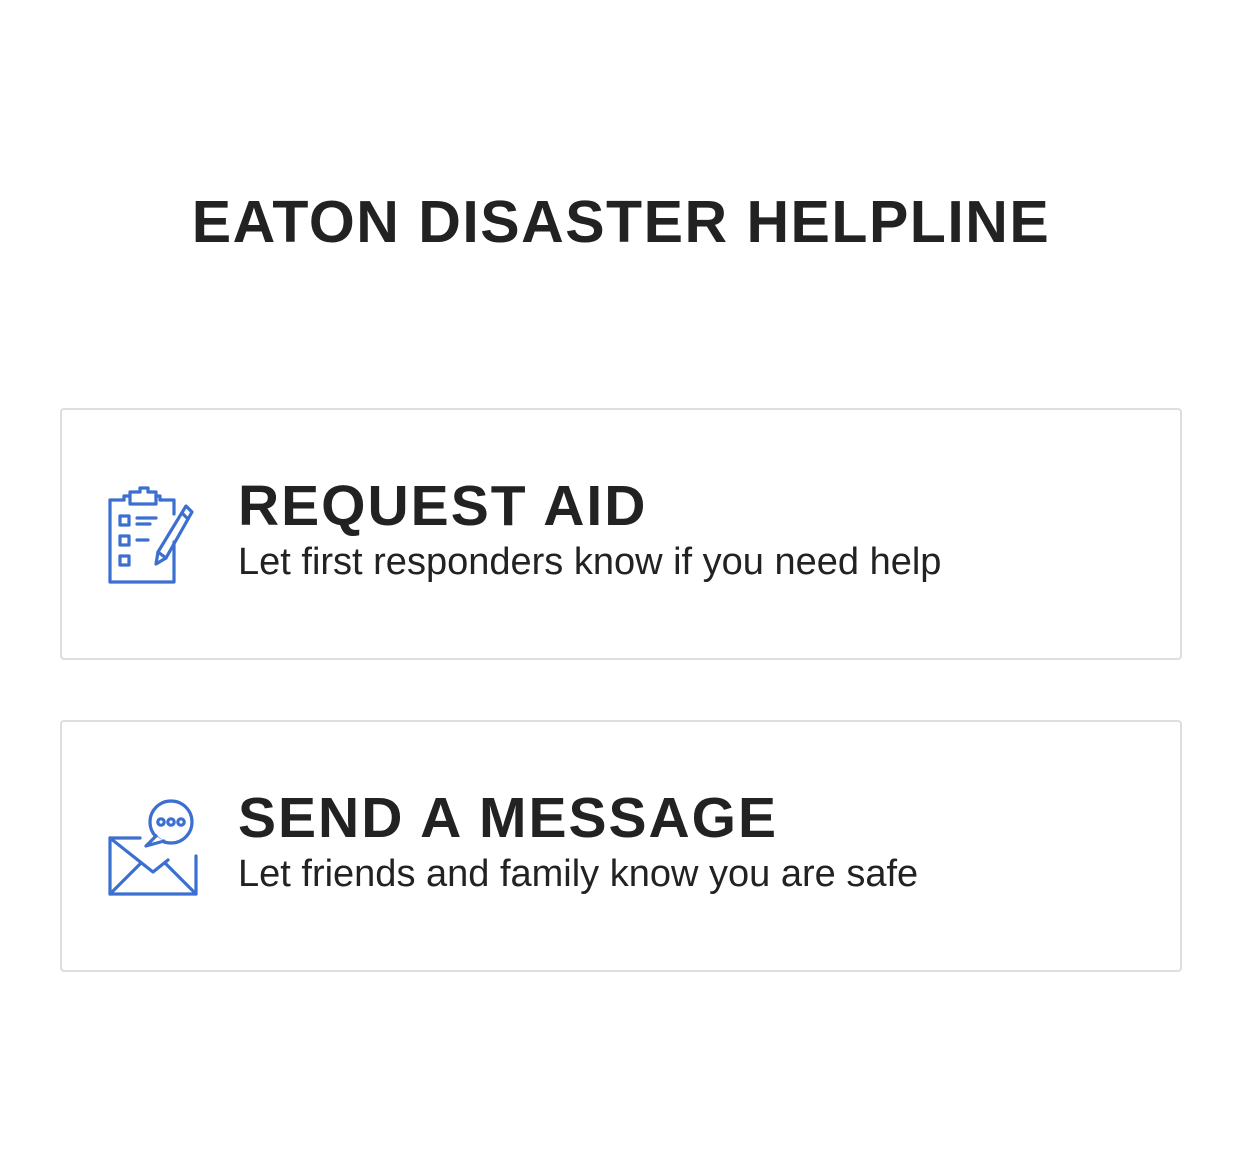 The width and height of the screenshot is (1242, 1160). Describe the element at coordinates (152, 535) in the screenshot. I see `clipboard-checklist-icon` at that location.